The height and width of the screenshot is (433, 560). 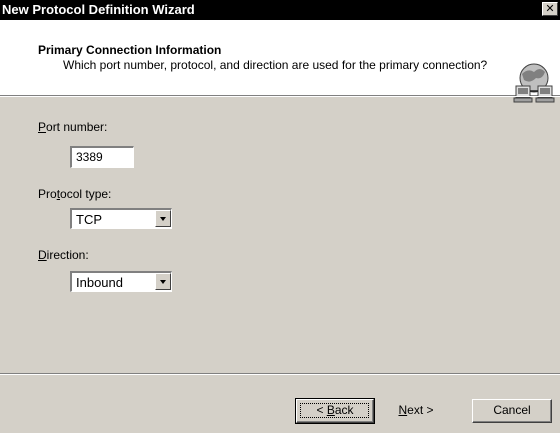 What do you see at coordinates (63, 255) in the screenshot?
I see `direction-label: Direction:` at bounding box center [63, 255].